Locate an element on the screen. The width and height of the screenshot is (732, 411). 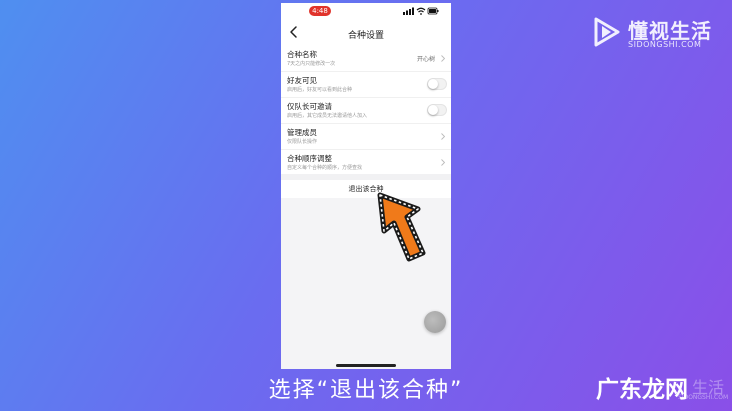
setting-subtitle: 启用后，好友可以看到此合种 is located at coordinates (320, 90).